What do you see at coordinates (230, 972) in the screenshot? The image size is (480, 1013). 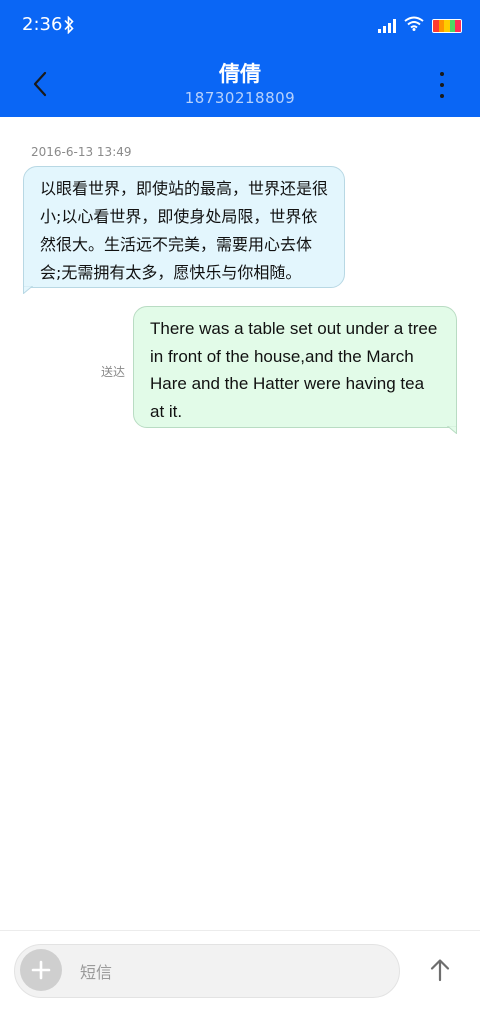 I see `message-input` at bounding box center [230, 972].